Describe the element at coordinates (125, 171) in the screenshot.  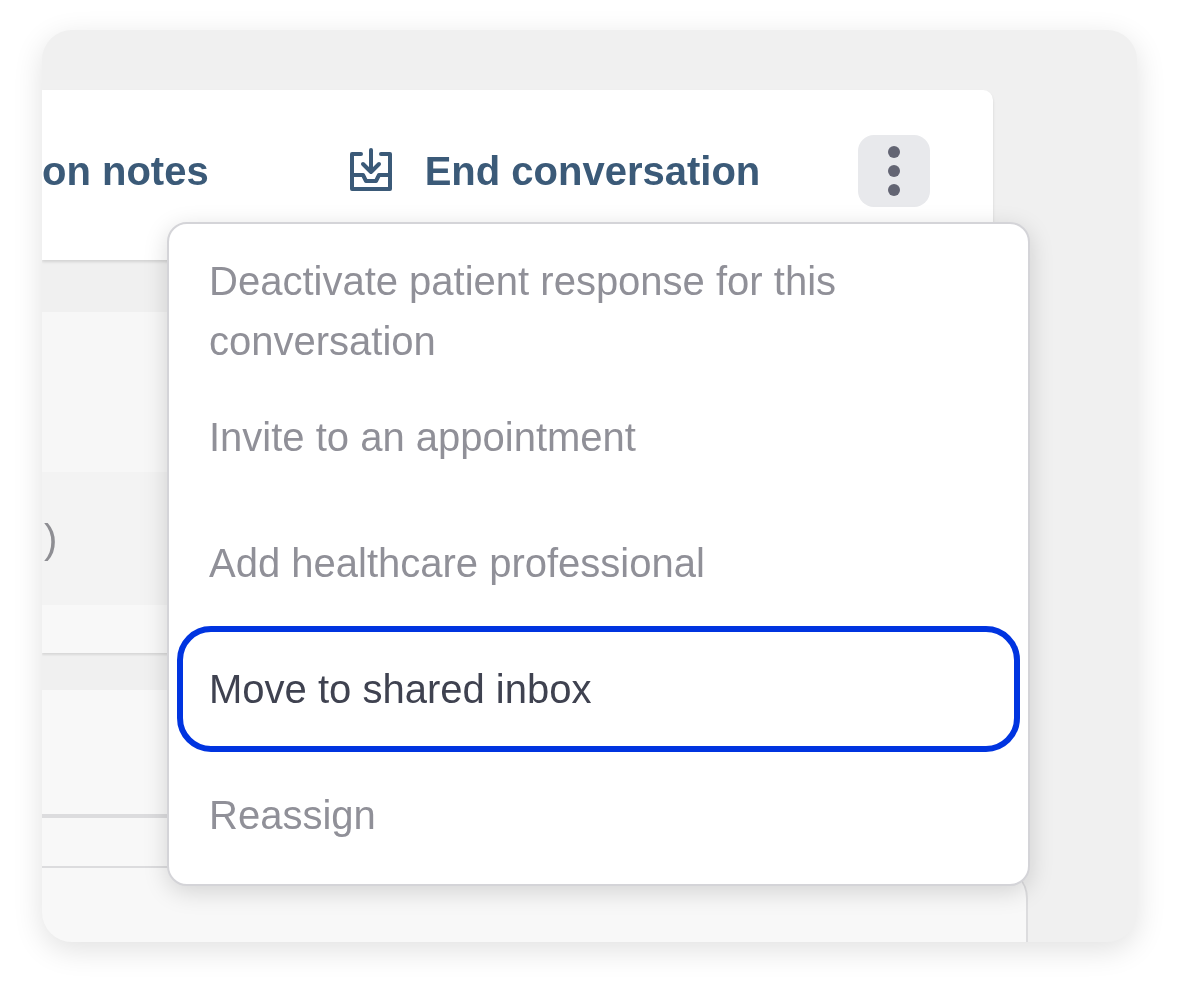
I see `notes-link: on notes` at that location.